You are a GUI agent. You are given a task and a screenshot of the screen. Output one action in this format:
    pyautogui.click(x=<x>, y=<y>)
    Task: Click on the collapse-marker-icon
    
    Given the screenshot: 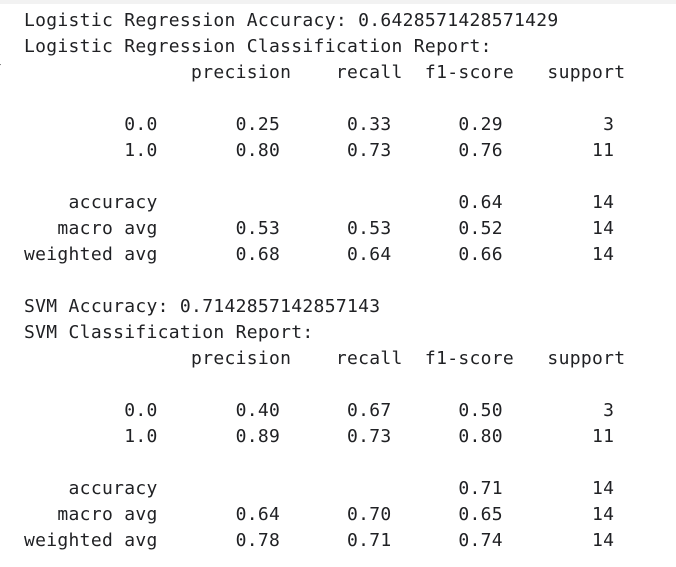 What is the action you would take?
    pyautogui.click(x=4, y=68)
    